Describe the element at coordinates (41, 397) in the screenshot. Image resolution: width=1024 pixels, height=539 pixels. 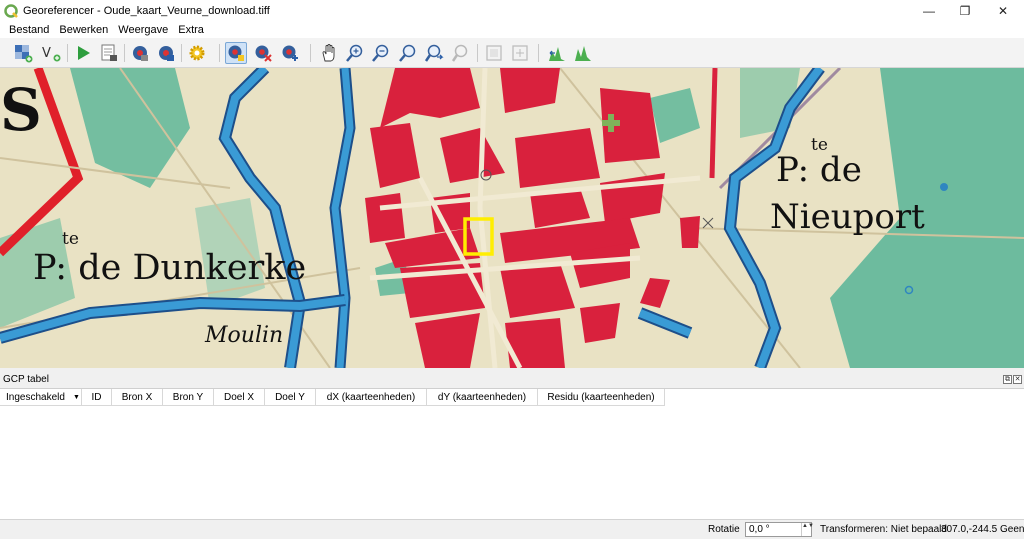
I see `column-header-enabled: Ingeschakeld ▼` at that location.